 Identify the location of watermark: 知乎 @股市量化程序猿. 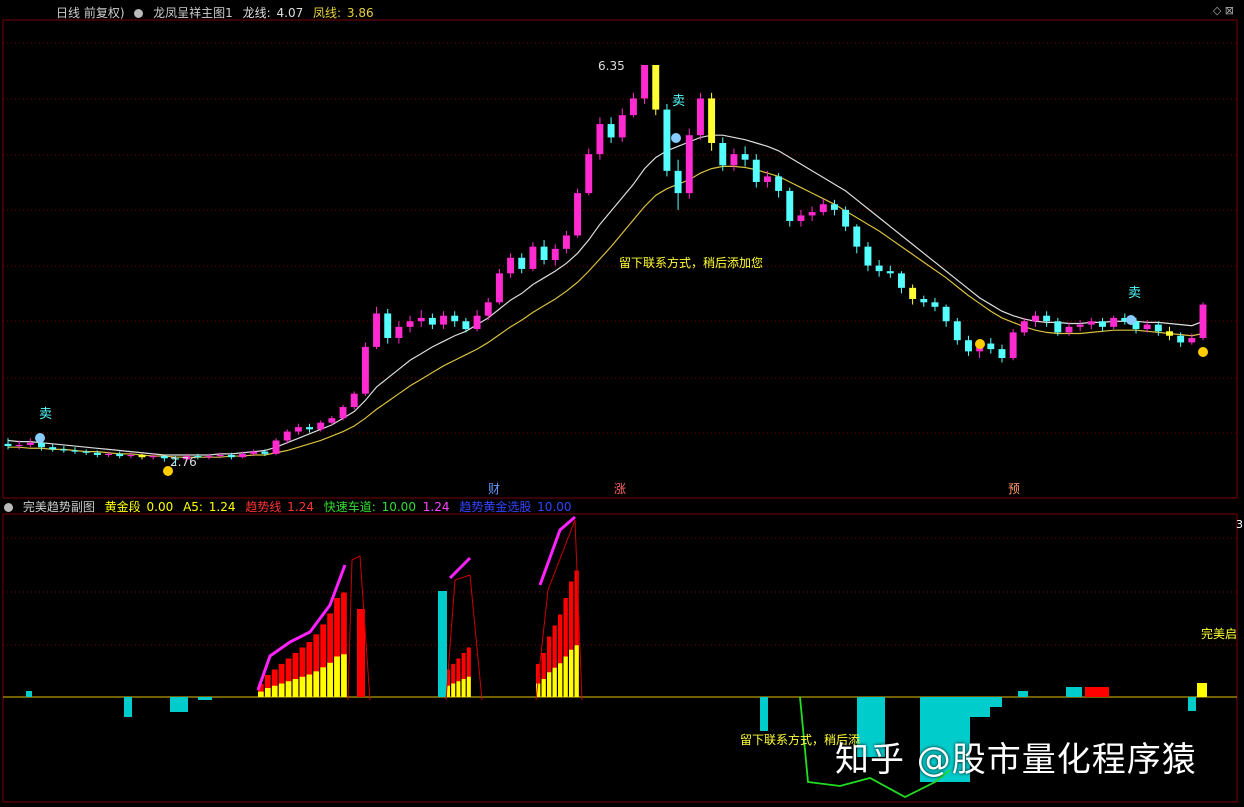
(1016, 760).